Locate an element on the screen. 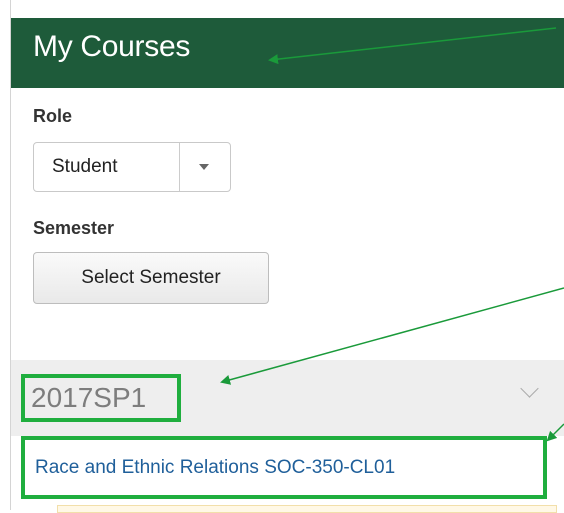 Image resolution: width=564 pixels, height=513 pixels. term-section-header: 2017SP1 is located at coordinates (287, 398).